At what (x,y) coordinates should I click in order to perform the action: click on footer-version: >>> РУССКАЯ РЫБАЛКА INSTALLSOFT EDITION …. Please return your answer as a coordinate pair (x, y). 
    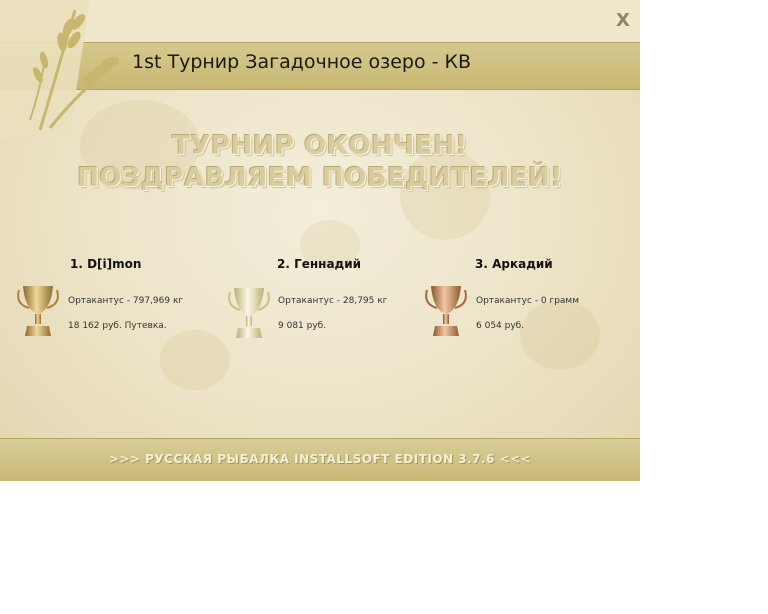
    Looking at the image, I should click on (320, 459).